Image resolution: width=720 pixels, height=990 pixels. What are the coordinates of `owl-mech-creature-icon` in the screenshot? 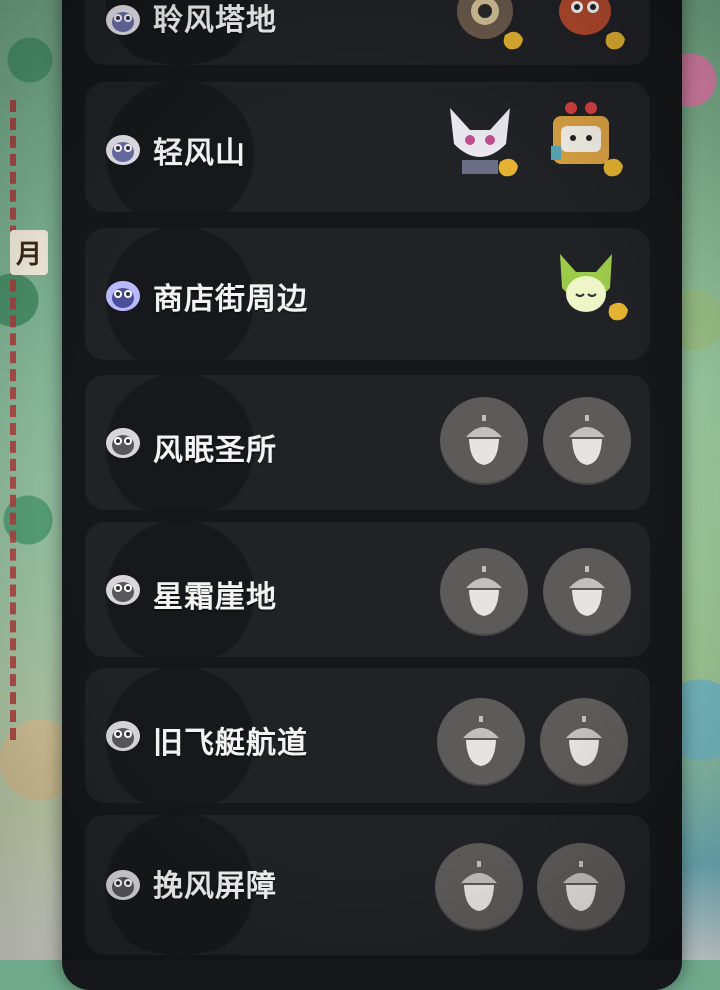 It's located at (488, 30).